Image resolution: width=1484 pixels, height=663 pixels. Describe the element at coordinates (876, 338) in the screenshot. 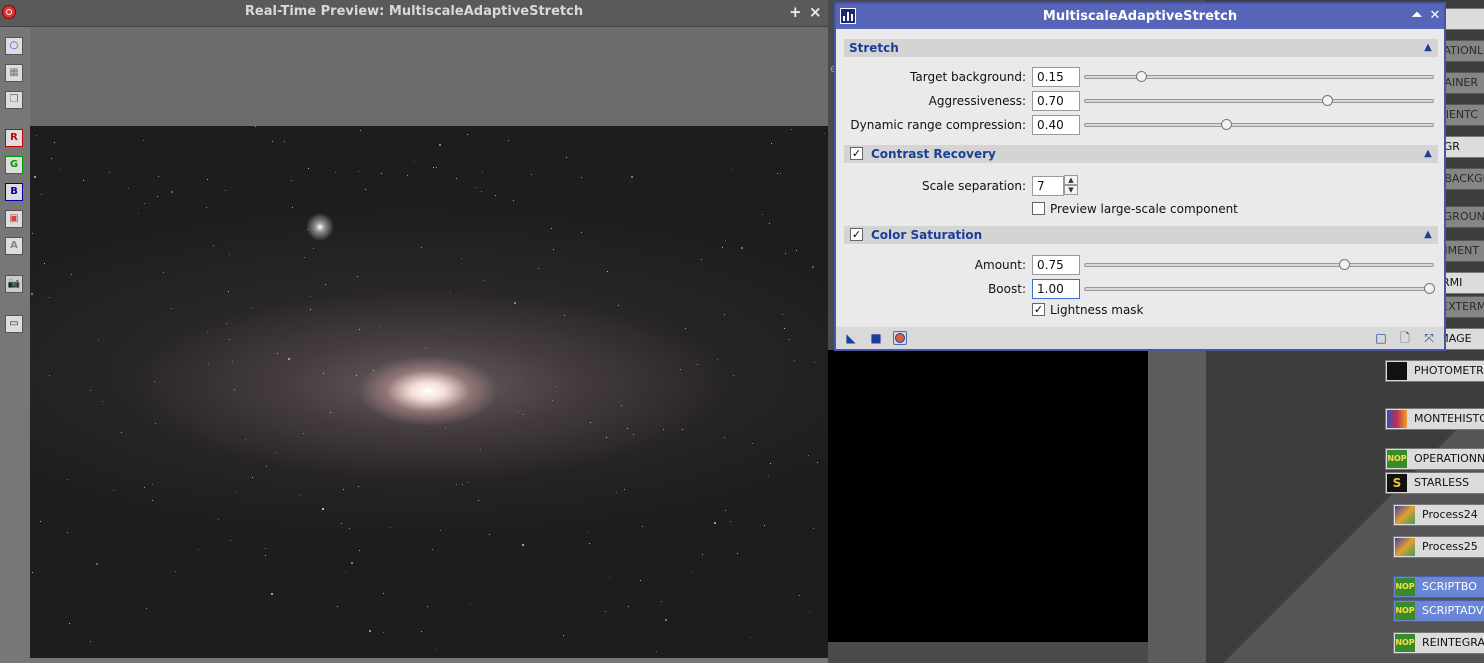

I see `apply-icon: ■` at that location.